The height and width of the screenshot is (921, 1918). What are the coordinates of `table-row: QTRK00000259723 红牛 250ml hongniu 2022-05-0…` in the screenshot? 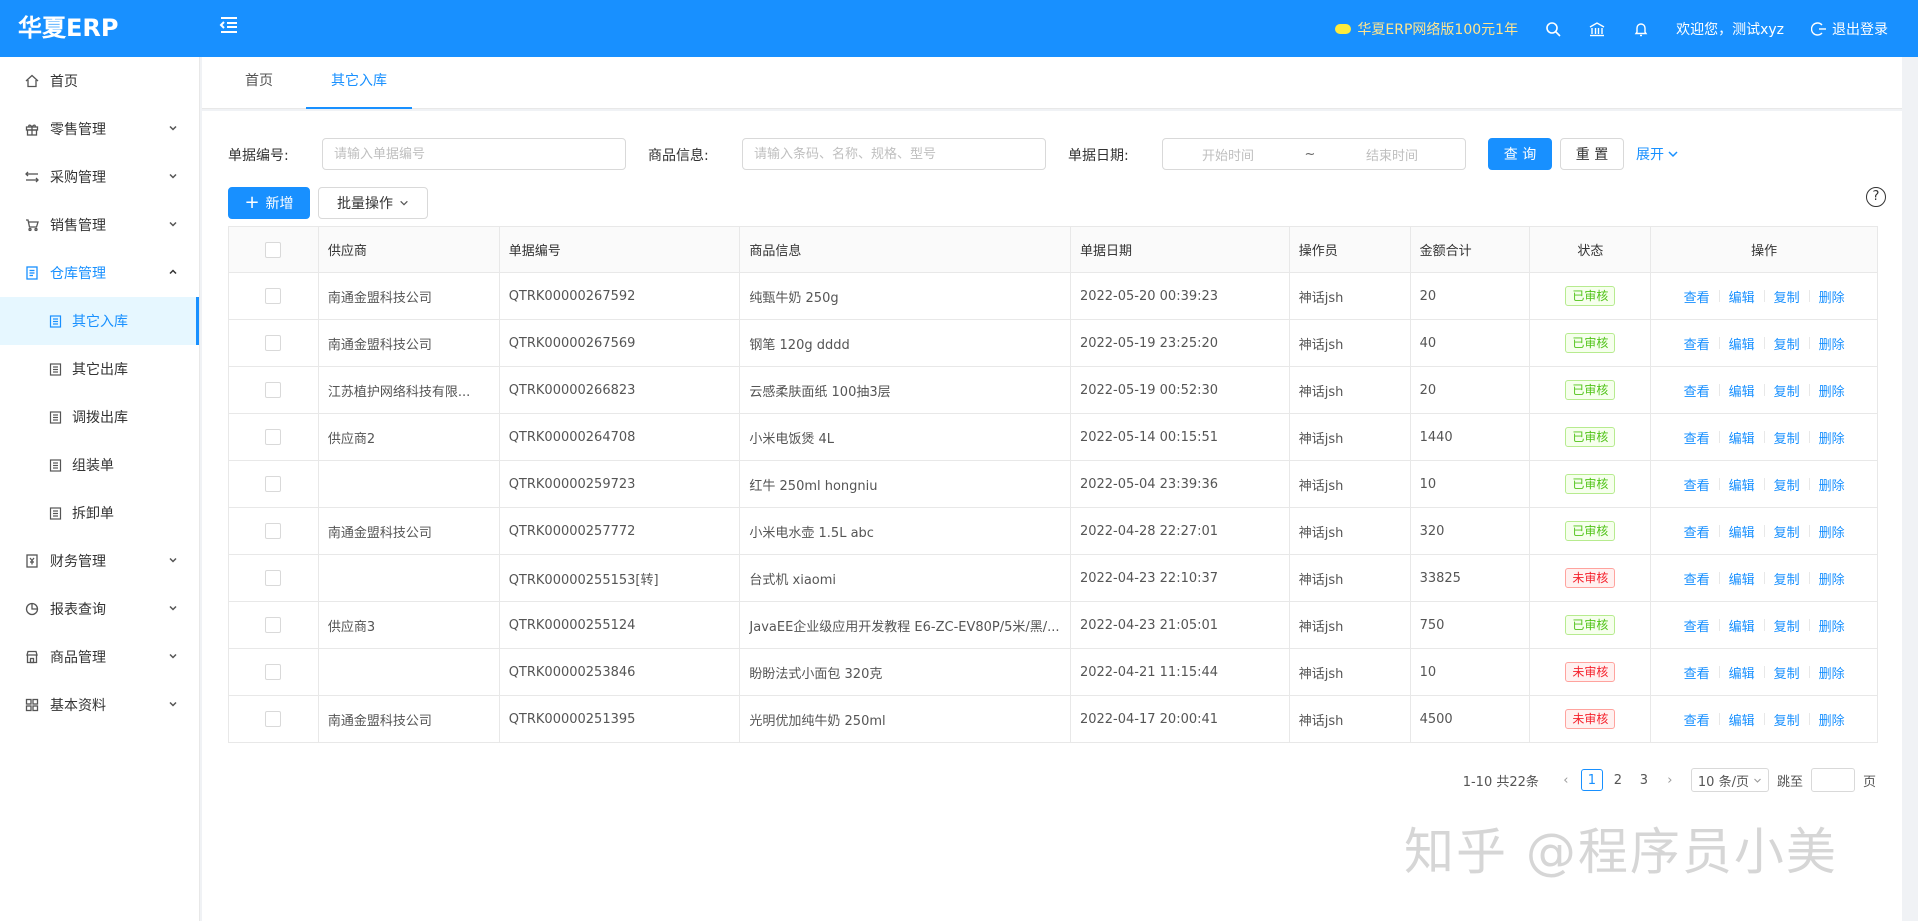 It's located at (1053, 484).